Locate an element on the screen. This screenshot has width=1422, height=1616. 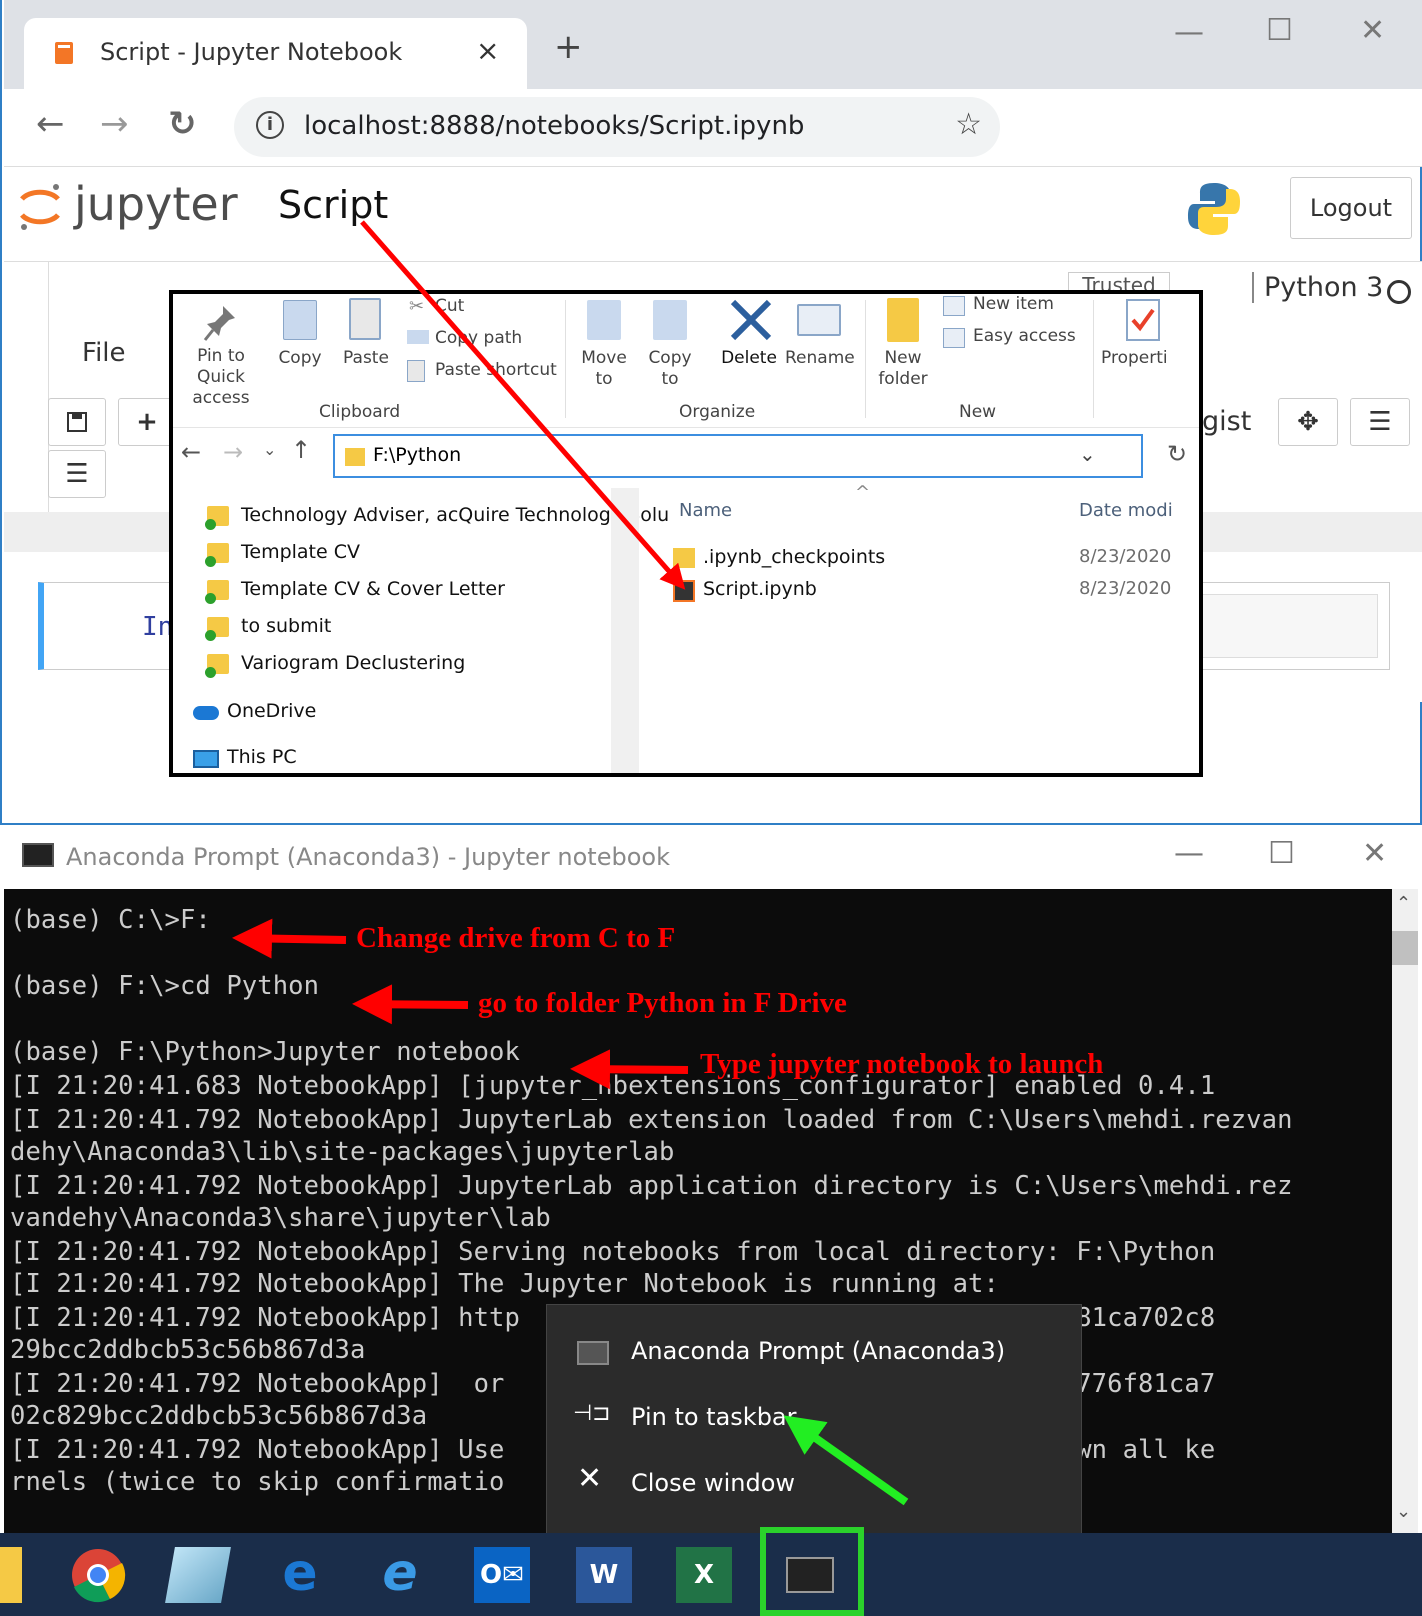
arrow-script-to-file is located at coordinates (523, 405).